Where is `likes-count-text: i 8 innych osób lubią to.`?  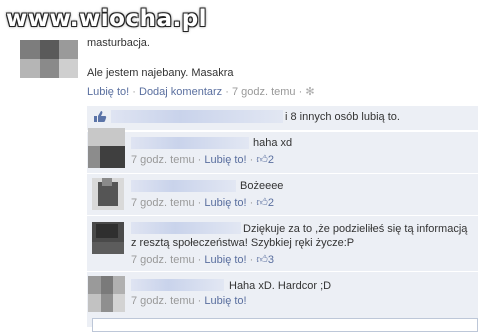 likes-count-text: i 8 innych osób lubią to. is located at coordinates (342, 117).